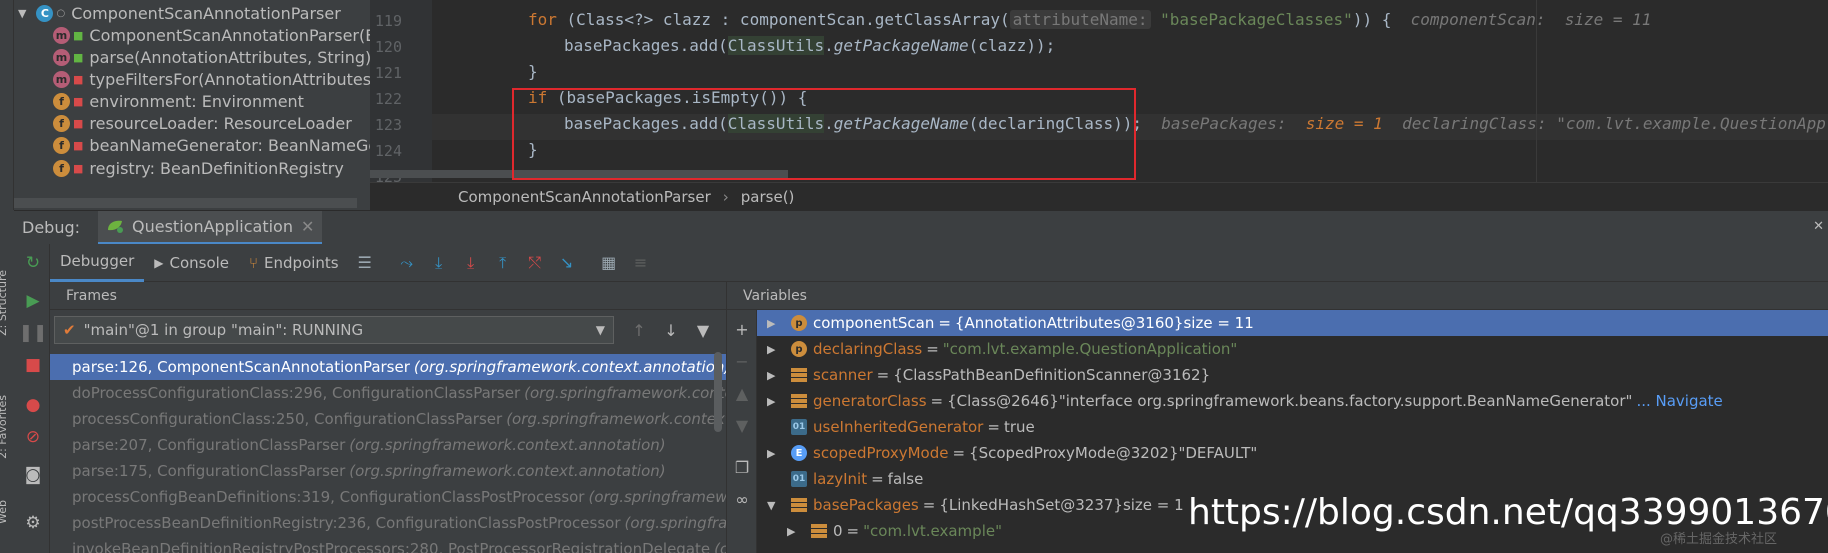 Image resolution: width=1828 pixels, height=553 pixels. I want to click on line-number: 123, so click(388, 125).